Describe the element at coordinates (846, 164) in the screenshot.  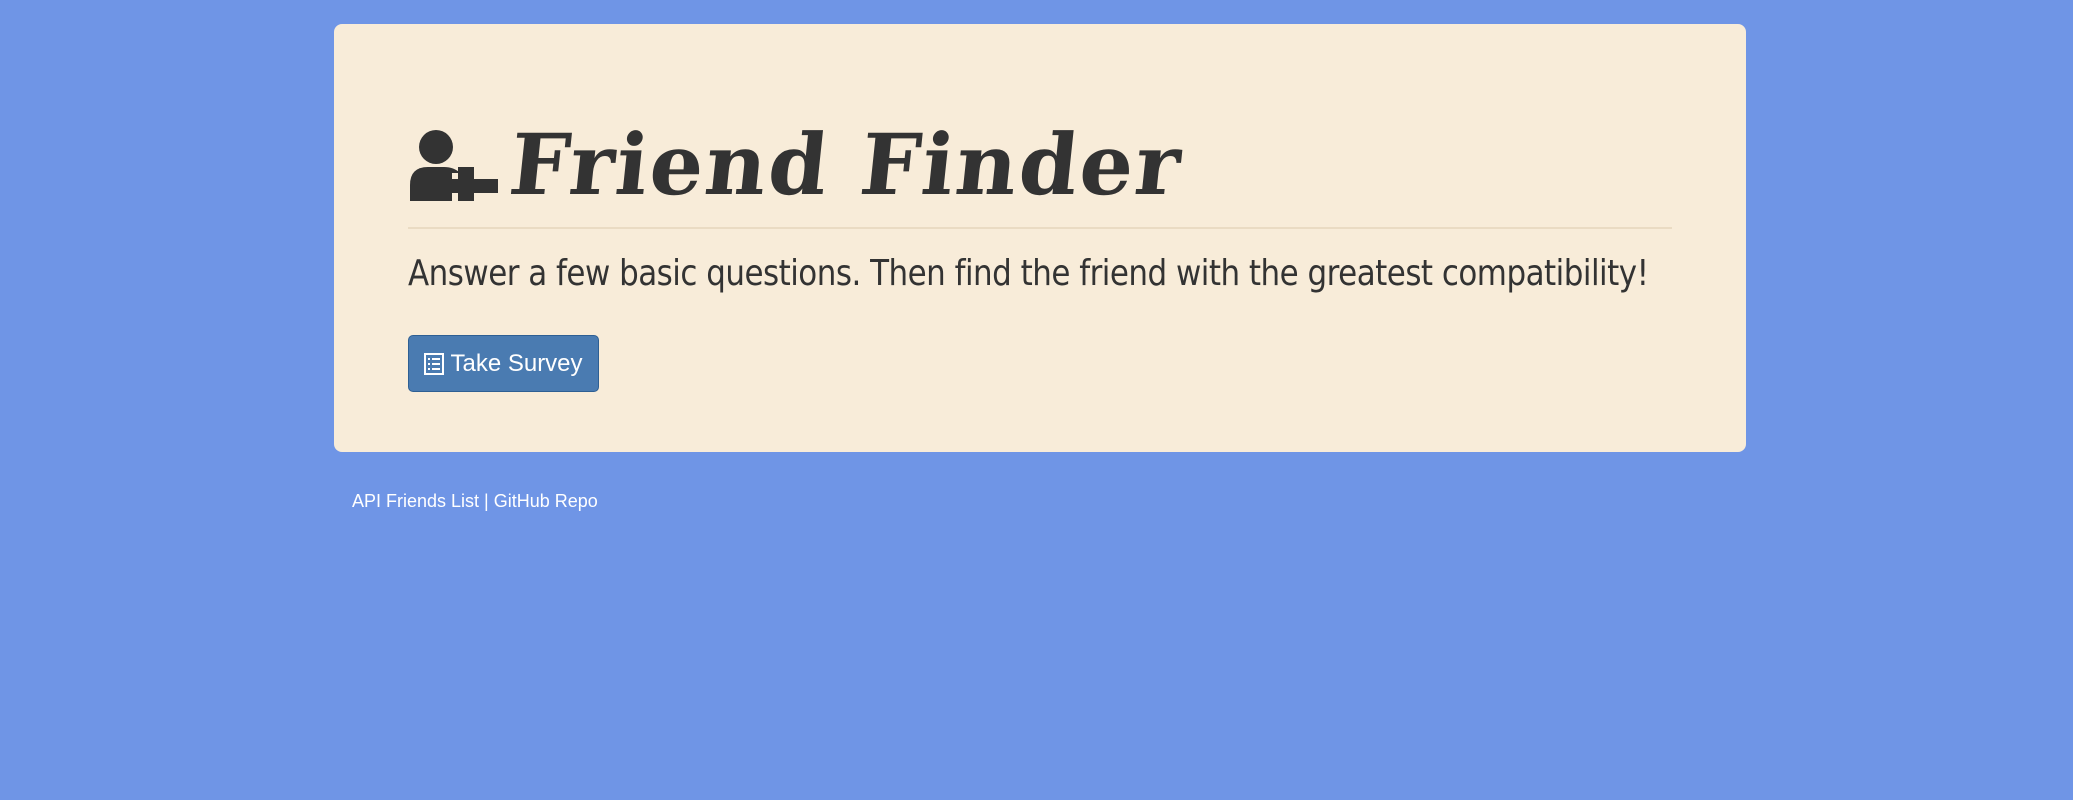
I see `page-title: Friend Finder` at that location.